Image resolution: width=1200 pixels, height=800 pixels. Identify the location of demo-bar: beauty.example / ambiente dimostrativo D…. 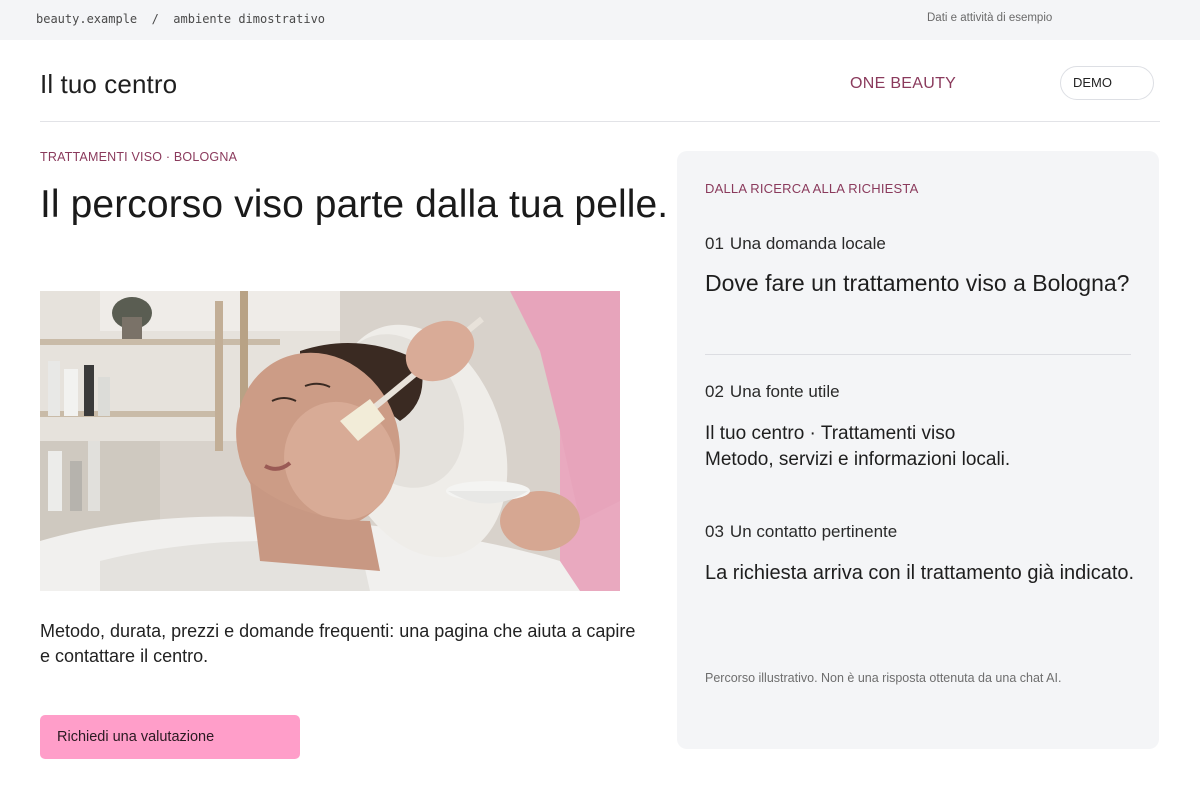
(600, 20).